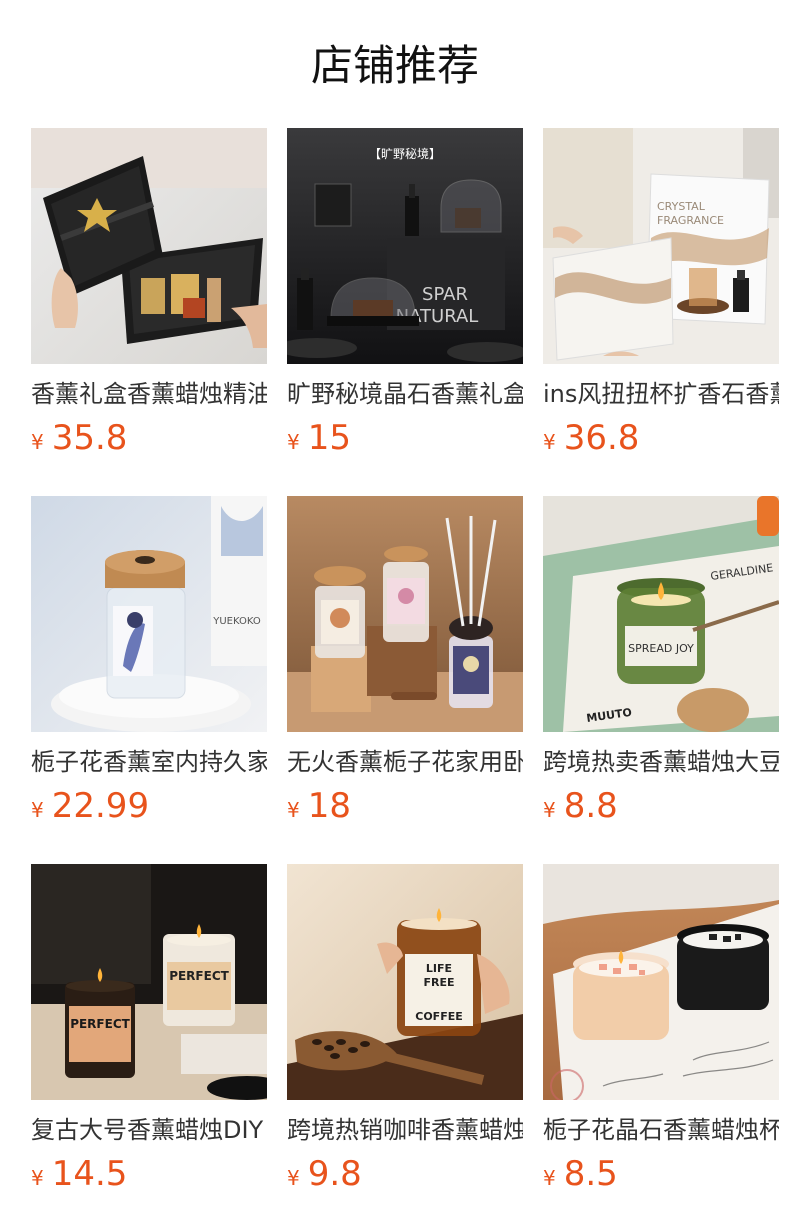 This screenshot has height=1232, width=790. What do you see at coordinates (405, 153) in the screenshot?
I see `image-caption: 【旷野秘境】` at bounding box center [405, 153].